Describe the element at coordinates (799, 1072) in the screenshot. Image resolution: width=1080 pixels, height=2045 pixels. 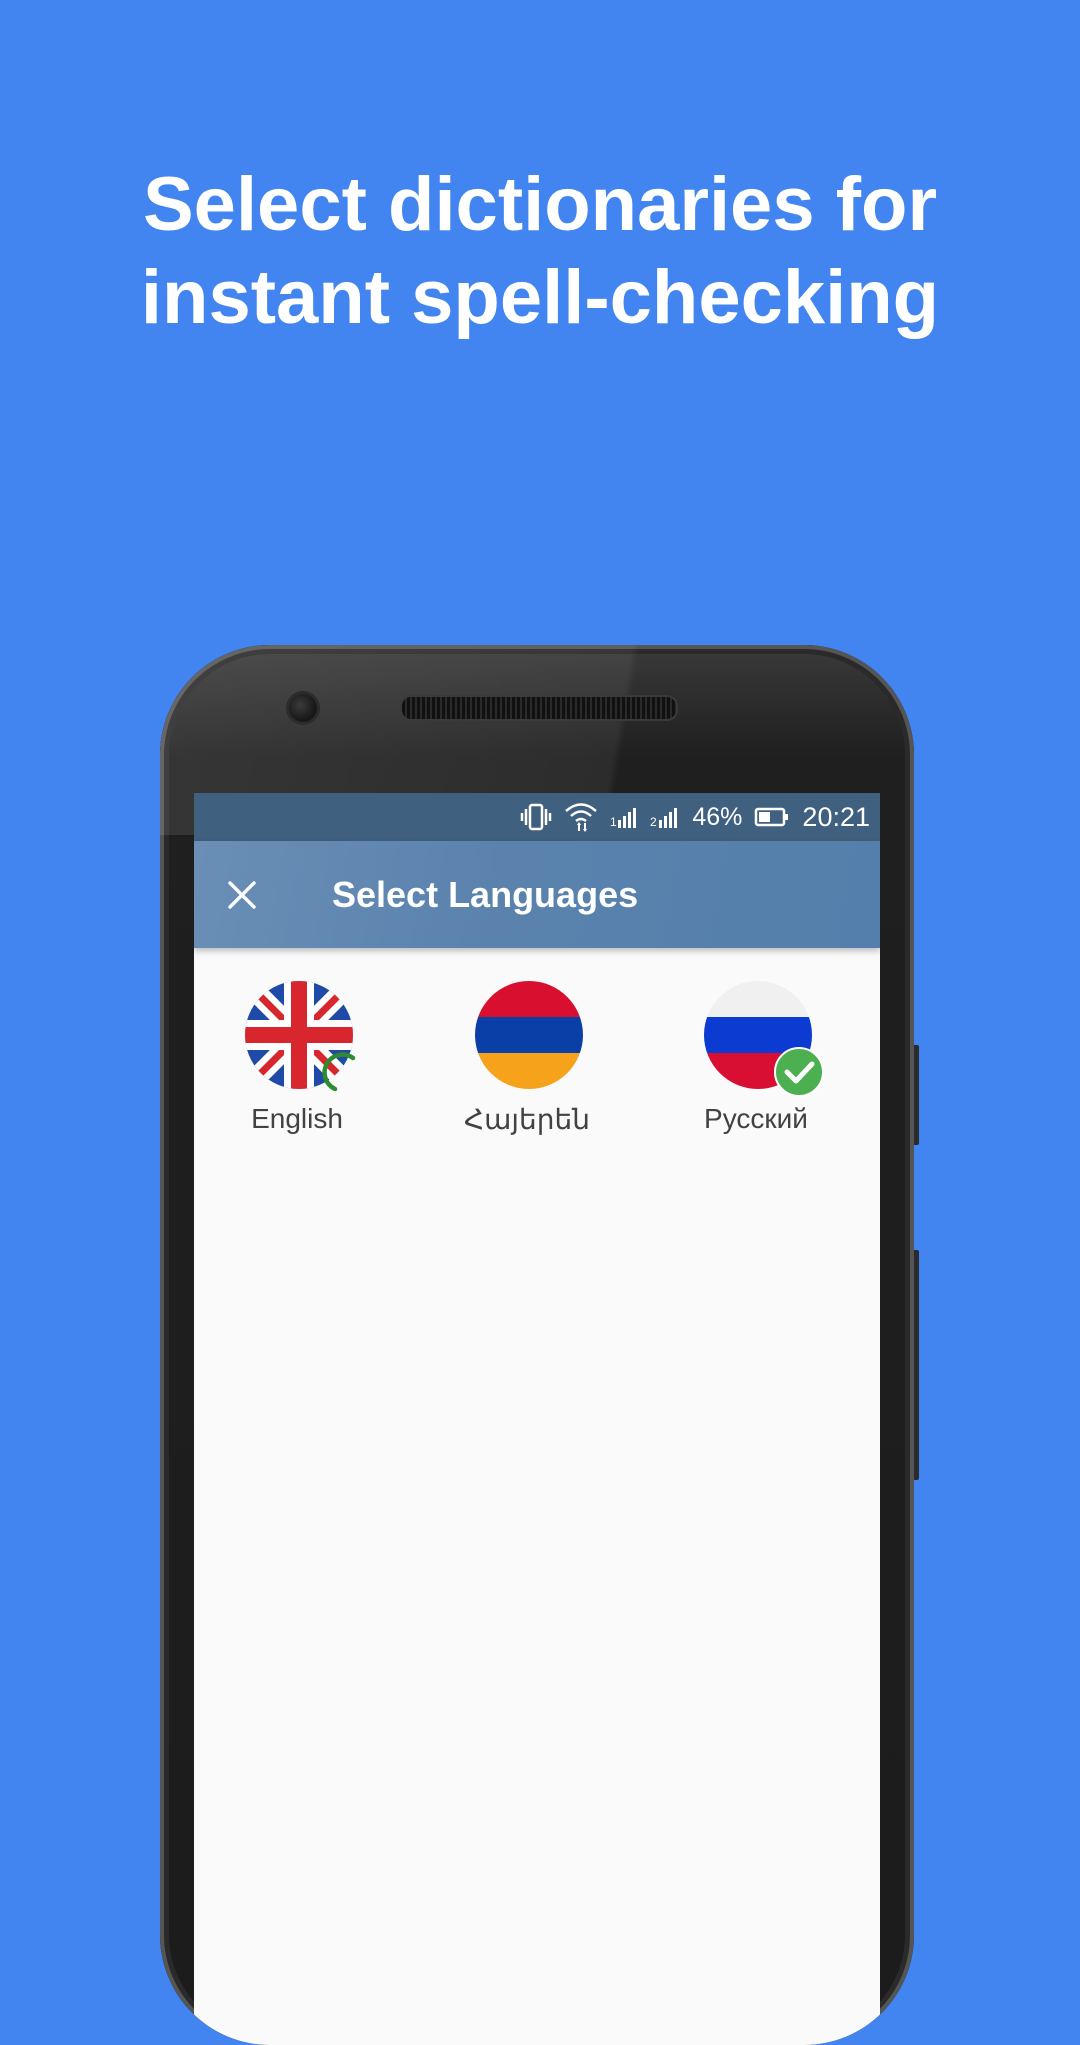
I see `selected-check-icon` at that location.